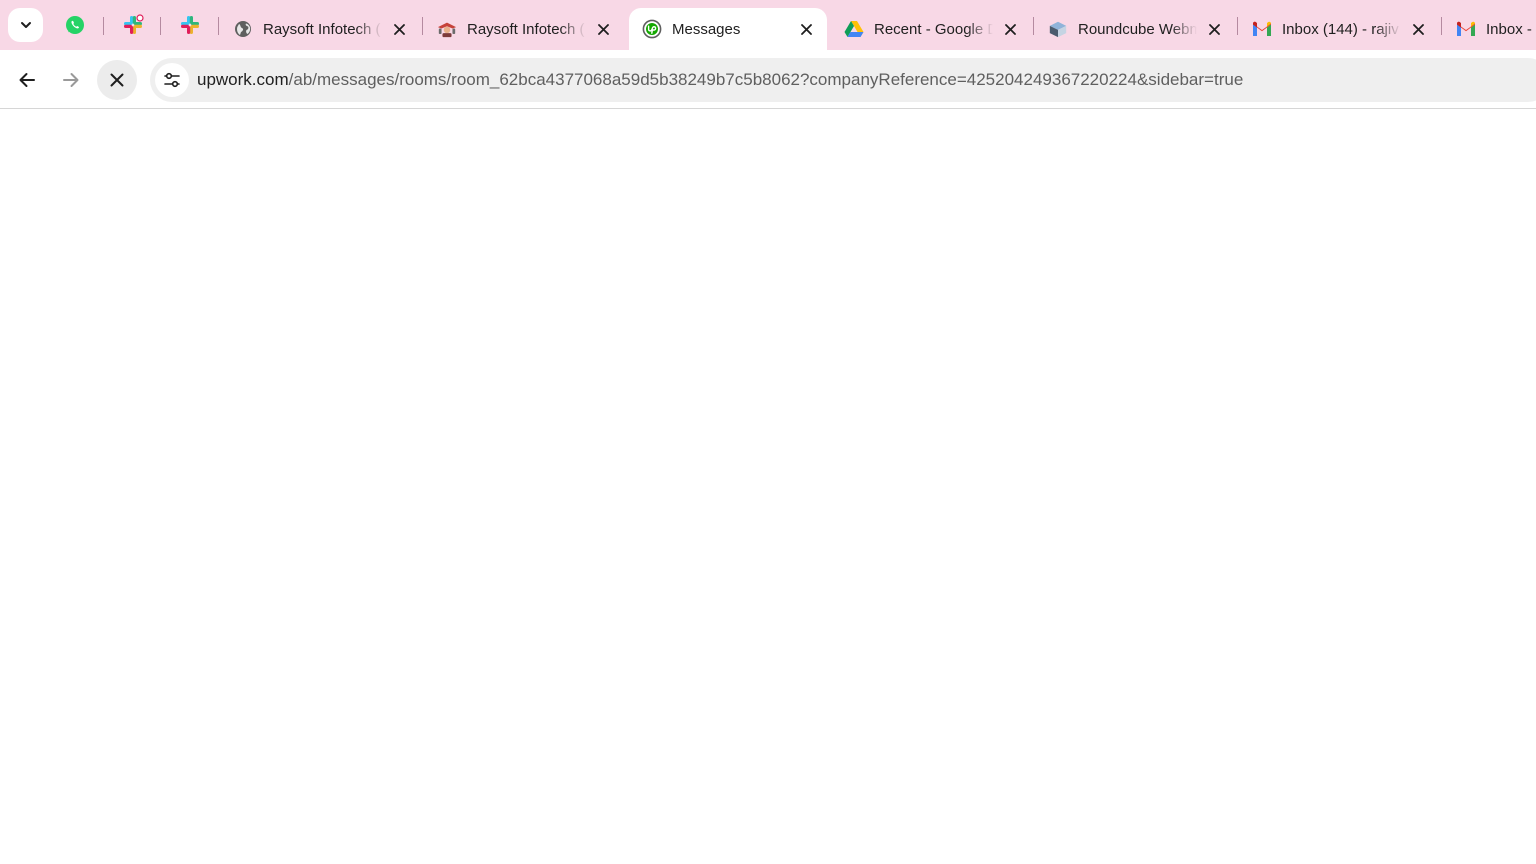 The image size is (1536, 864). I want to click on stop-loading-button, so click(117, 80).